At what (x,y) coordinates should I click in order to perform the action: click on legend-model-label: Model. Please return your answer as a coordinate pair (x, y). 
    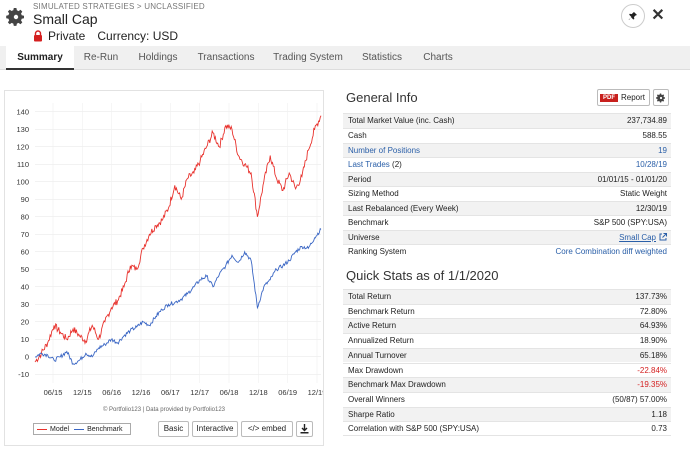
    Looking at the image, I should click on (60, 429).